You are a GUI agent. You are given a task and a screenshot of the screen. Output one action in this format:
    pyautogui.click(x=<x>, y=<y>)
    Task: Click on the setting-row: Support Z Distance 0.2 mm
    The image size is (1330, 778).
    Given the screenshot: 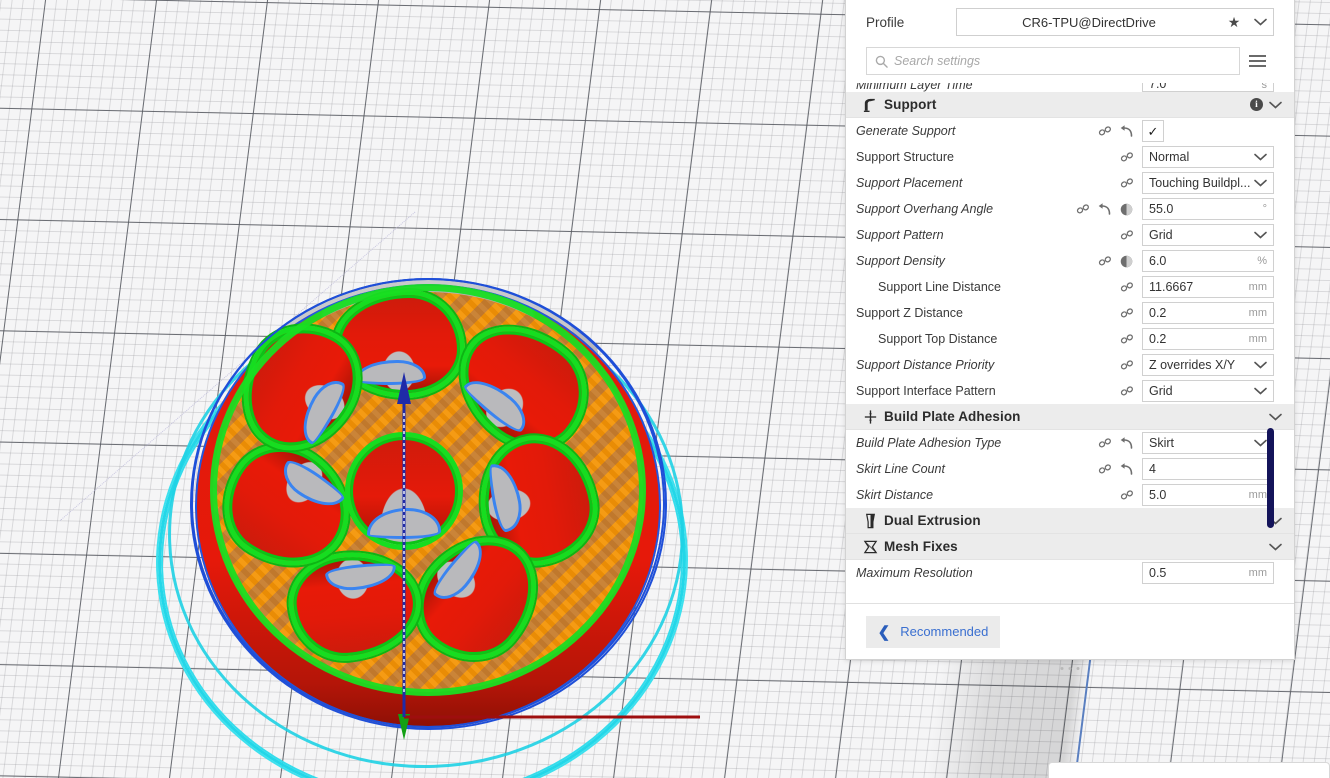 What is the action you would take?
    pyautogui.click(x=1070, y=313)
    